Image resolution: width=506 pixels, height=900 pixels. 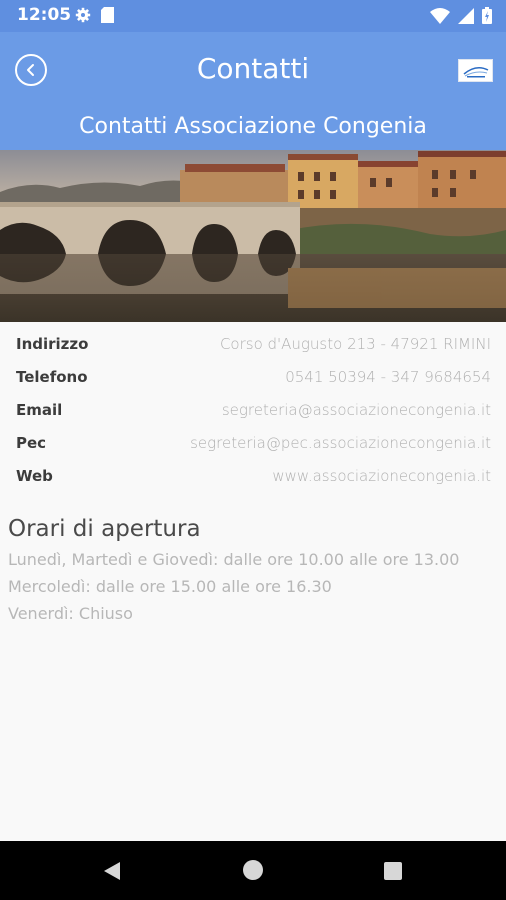 What do you see at coordinates (253, 91) in the screenshot?
I see `app-bar: Contatti Contatti Associazione Congenia` at bounding box center [253, 91].